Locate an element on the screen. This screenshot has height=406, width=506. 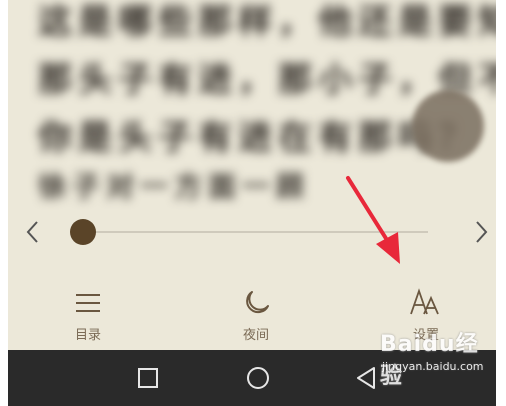
menu-item-label: 目录 is located at coordinates (87, 335).